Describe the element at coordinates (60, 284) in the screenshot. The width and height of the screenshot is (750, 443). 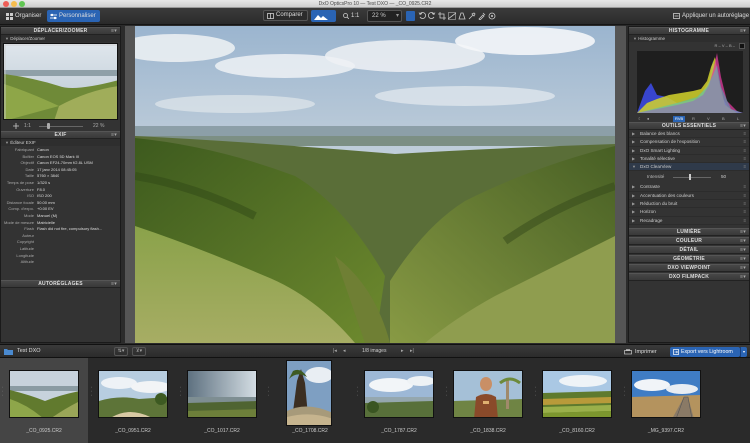
I see `autoreglages-header: AUTORÉGLAGES ≡▾` at that location.